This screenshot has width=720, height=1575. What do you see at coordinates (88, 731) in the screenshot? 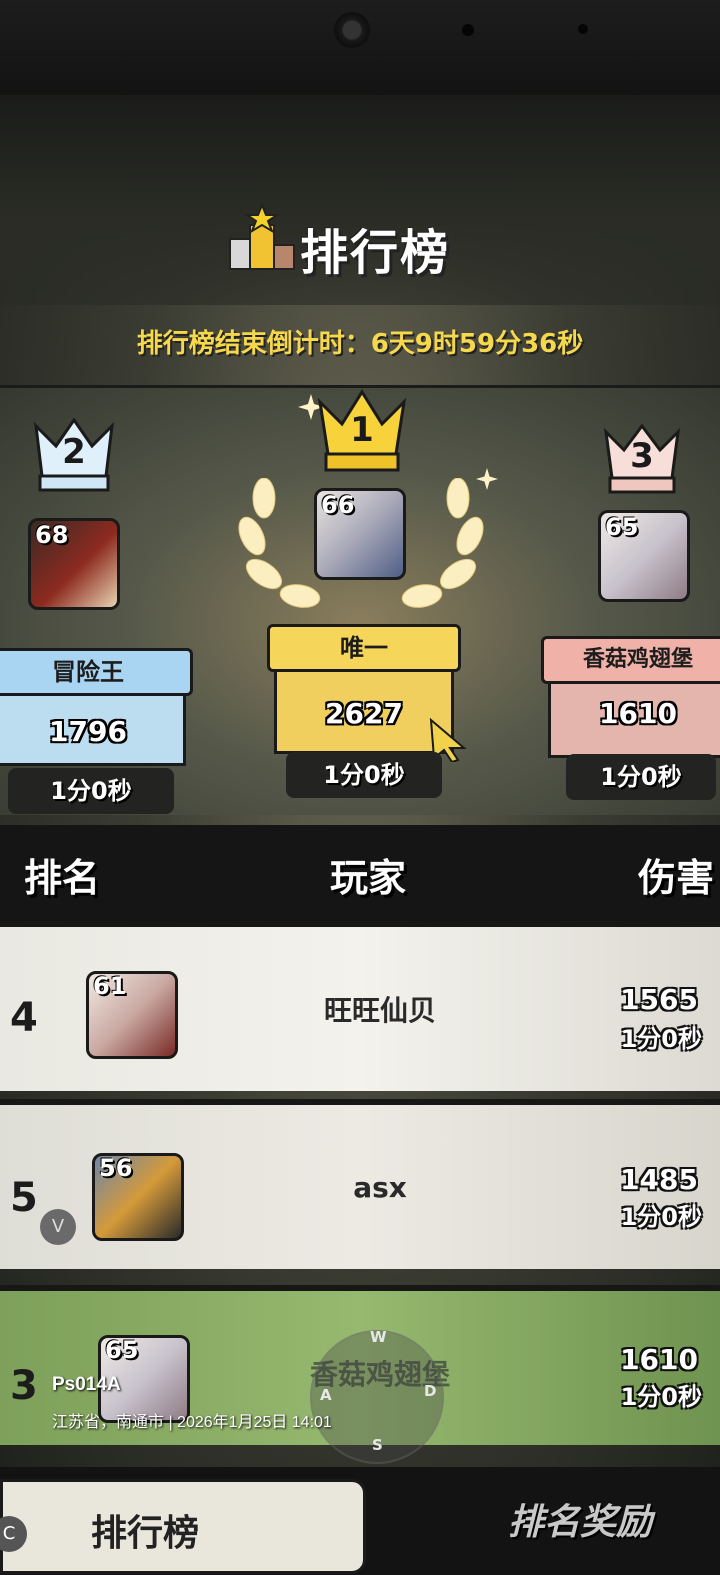
I see `score-value: 1796` at bounding box center [88, 731].